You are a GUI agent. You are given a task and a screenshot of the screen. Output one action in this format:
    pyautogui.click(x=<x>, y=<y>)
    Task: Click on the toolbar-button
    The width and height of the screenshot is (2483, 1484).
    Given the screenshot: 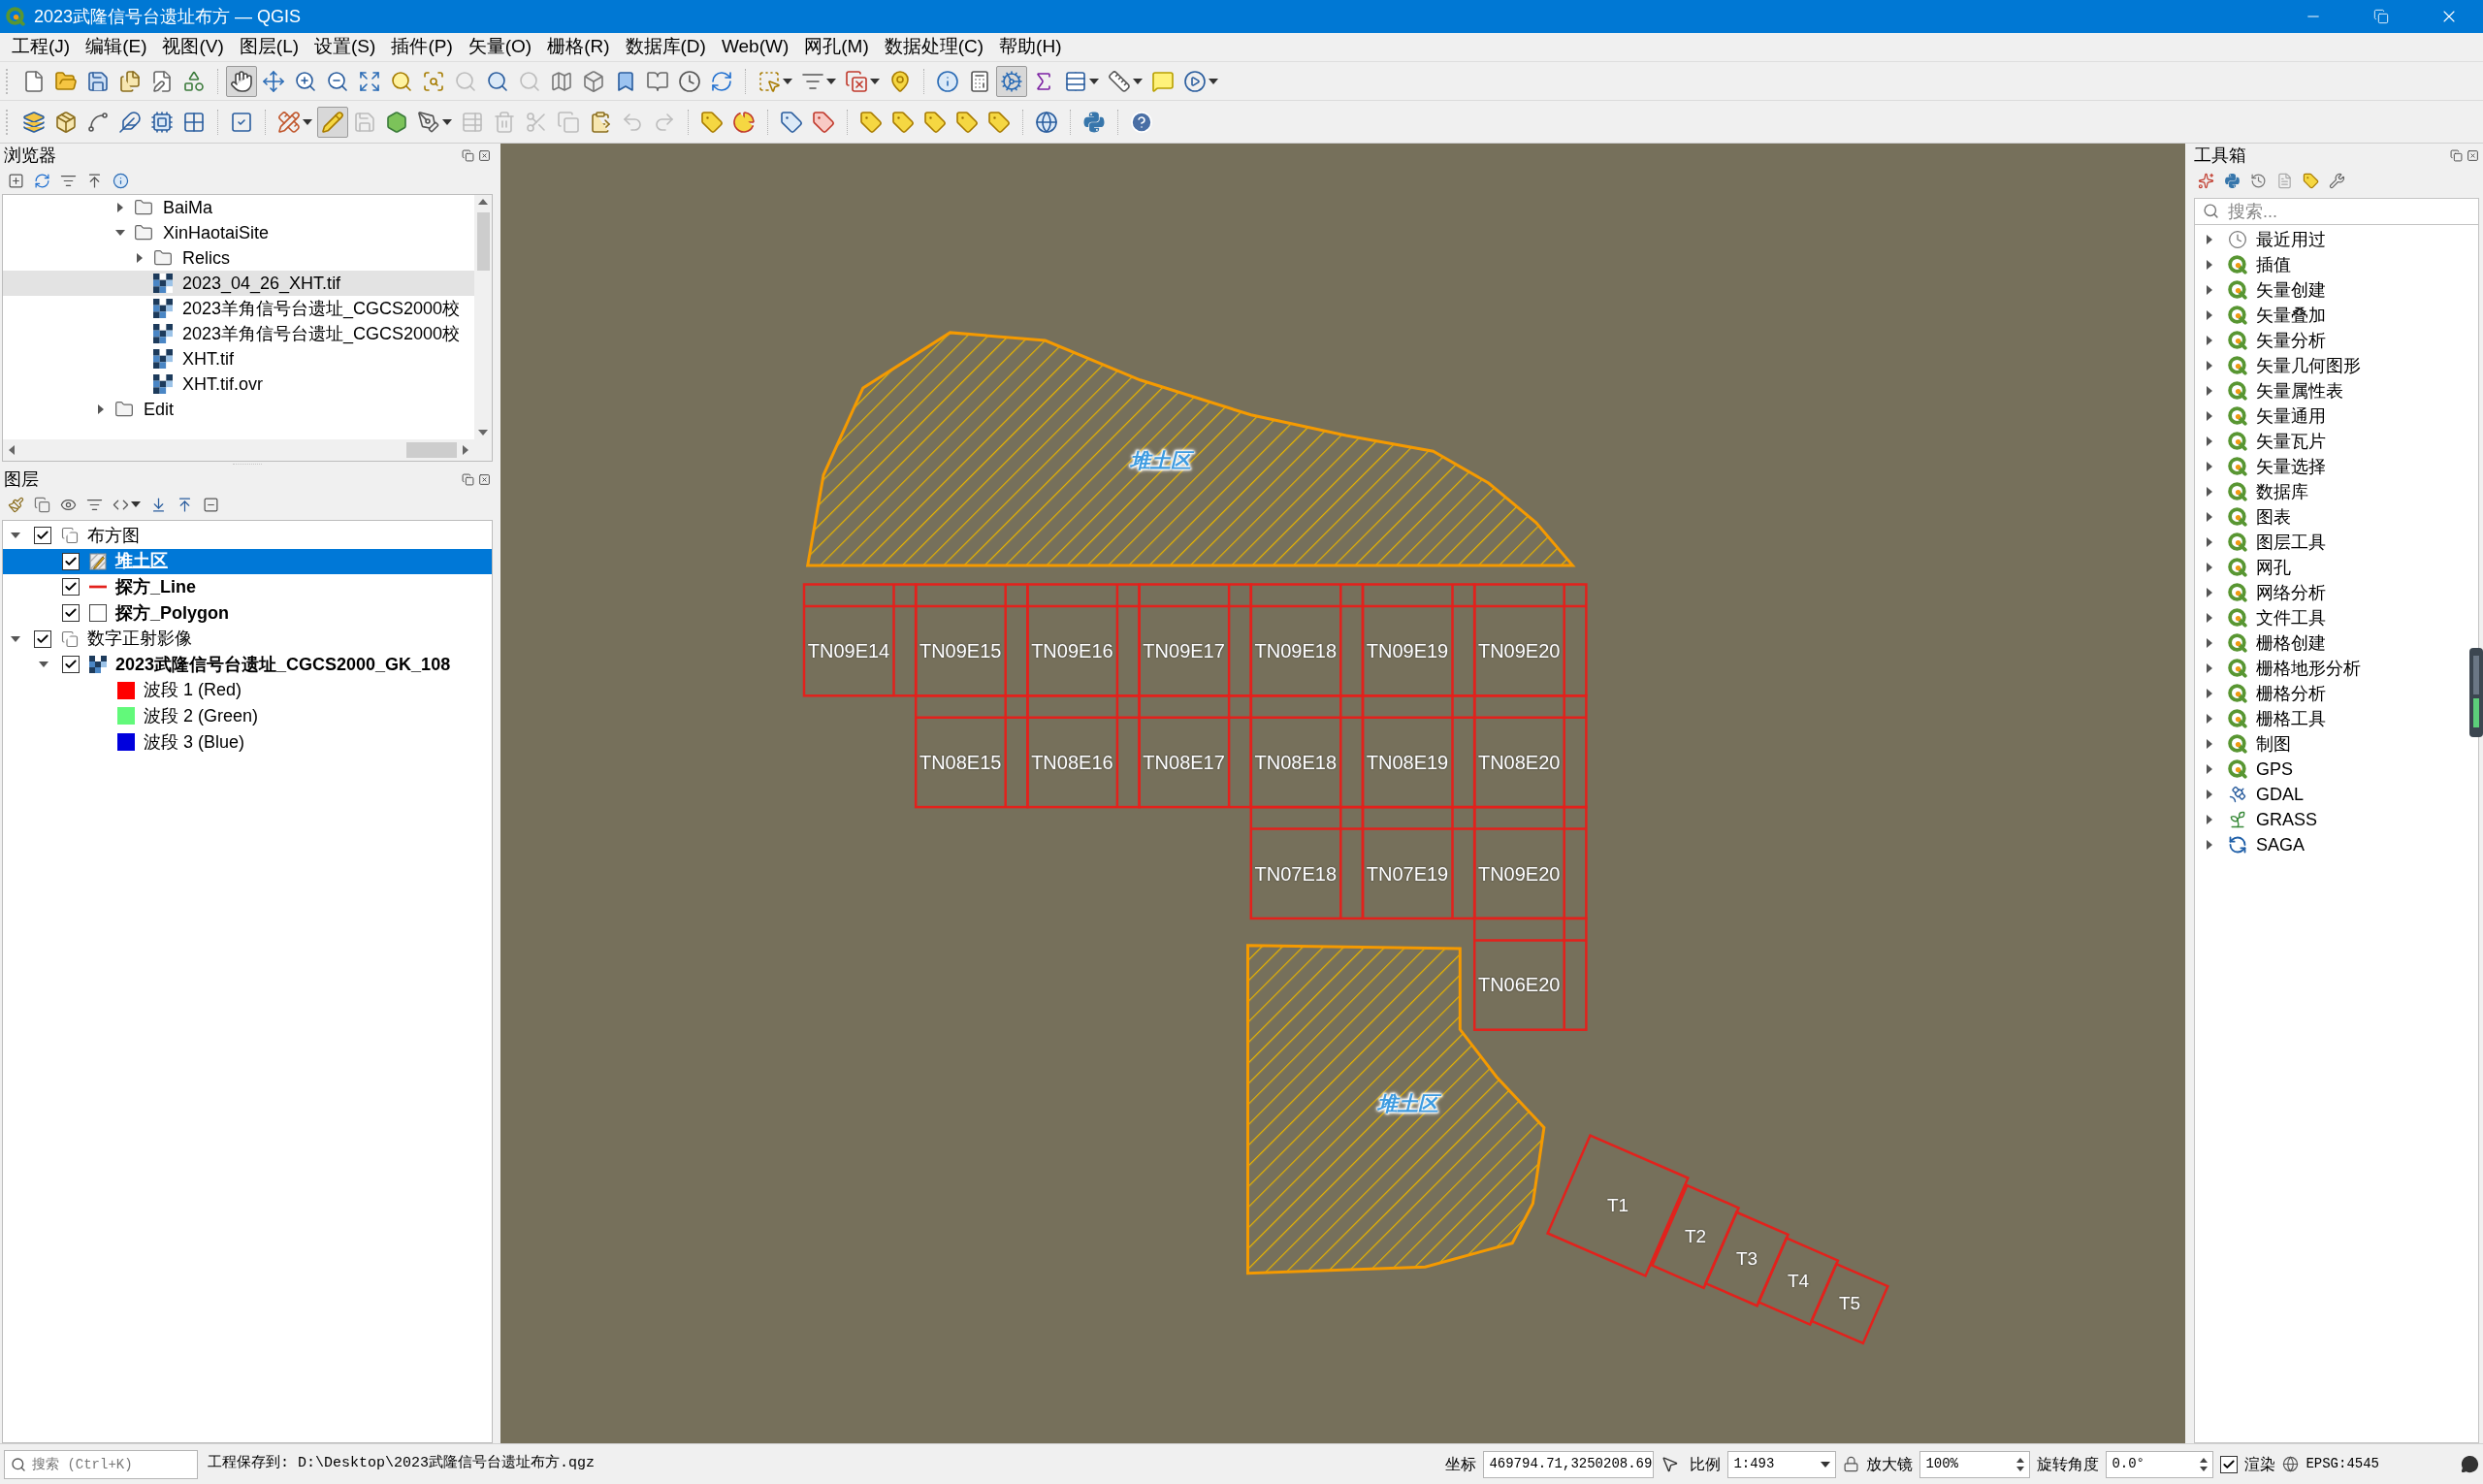 What is the action you would take?
    pyautogui.click(x=1012, y=81)
    